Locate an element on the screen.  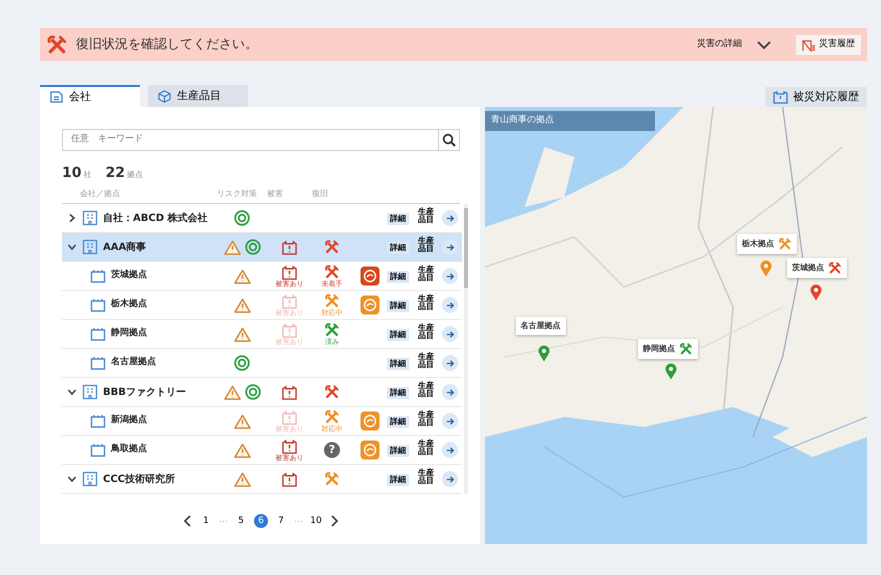
count-value: 22 is located at coordinates (115, 173).